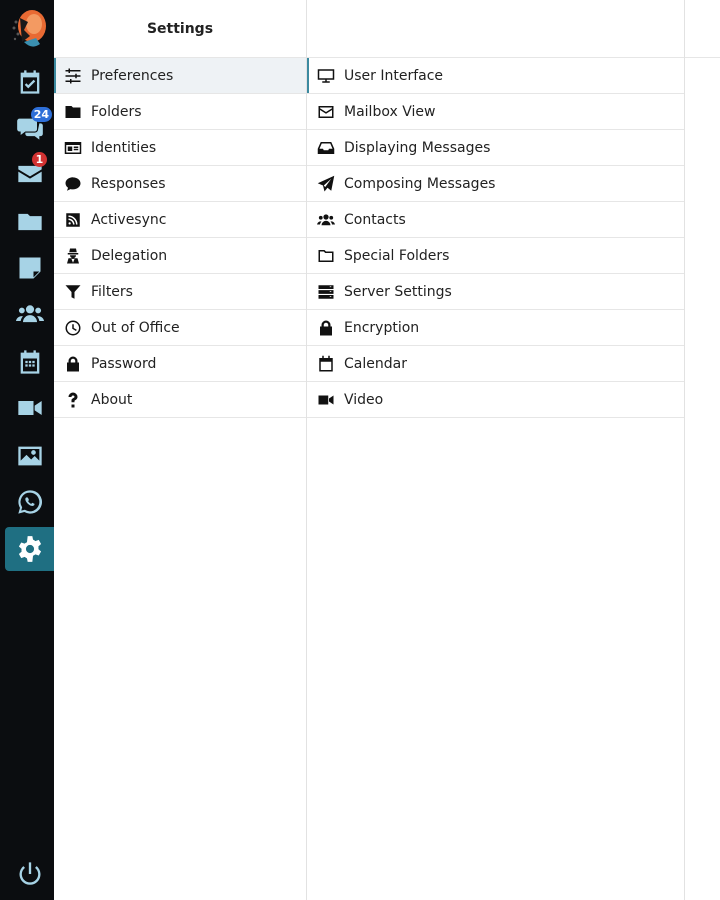 The image size is (720, 900). I want to click on pref-label: User Interface, so click(394, 75).